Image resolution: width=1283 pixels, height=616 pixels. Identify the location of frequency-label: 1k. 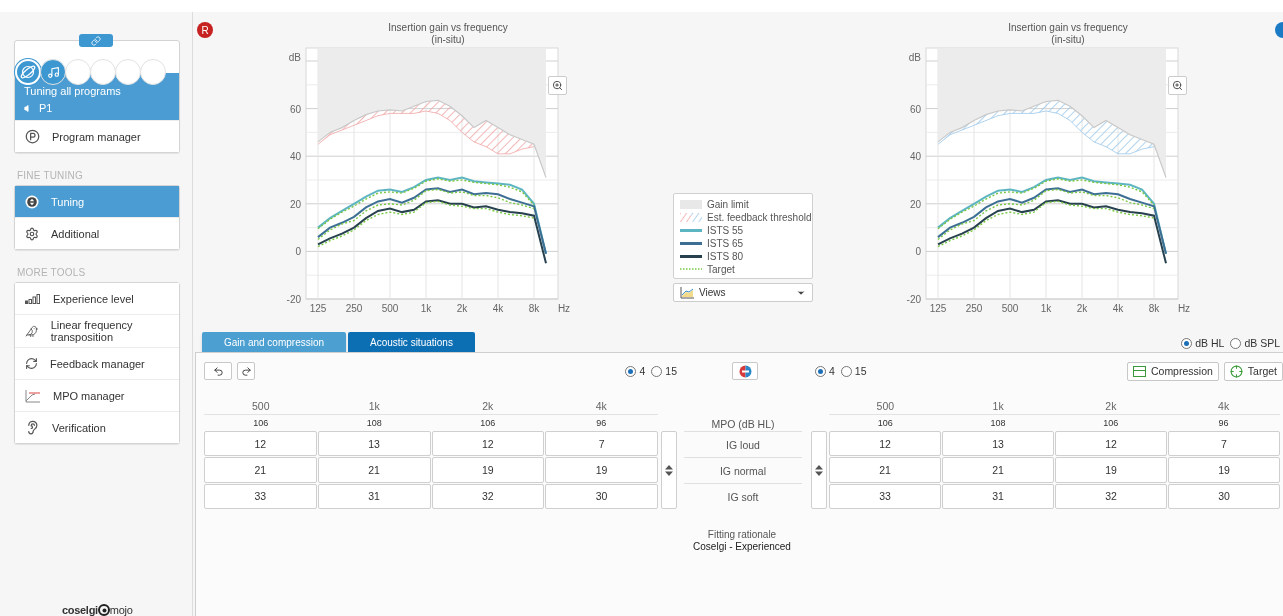
(374, 405).